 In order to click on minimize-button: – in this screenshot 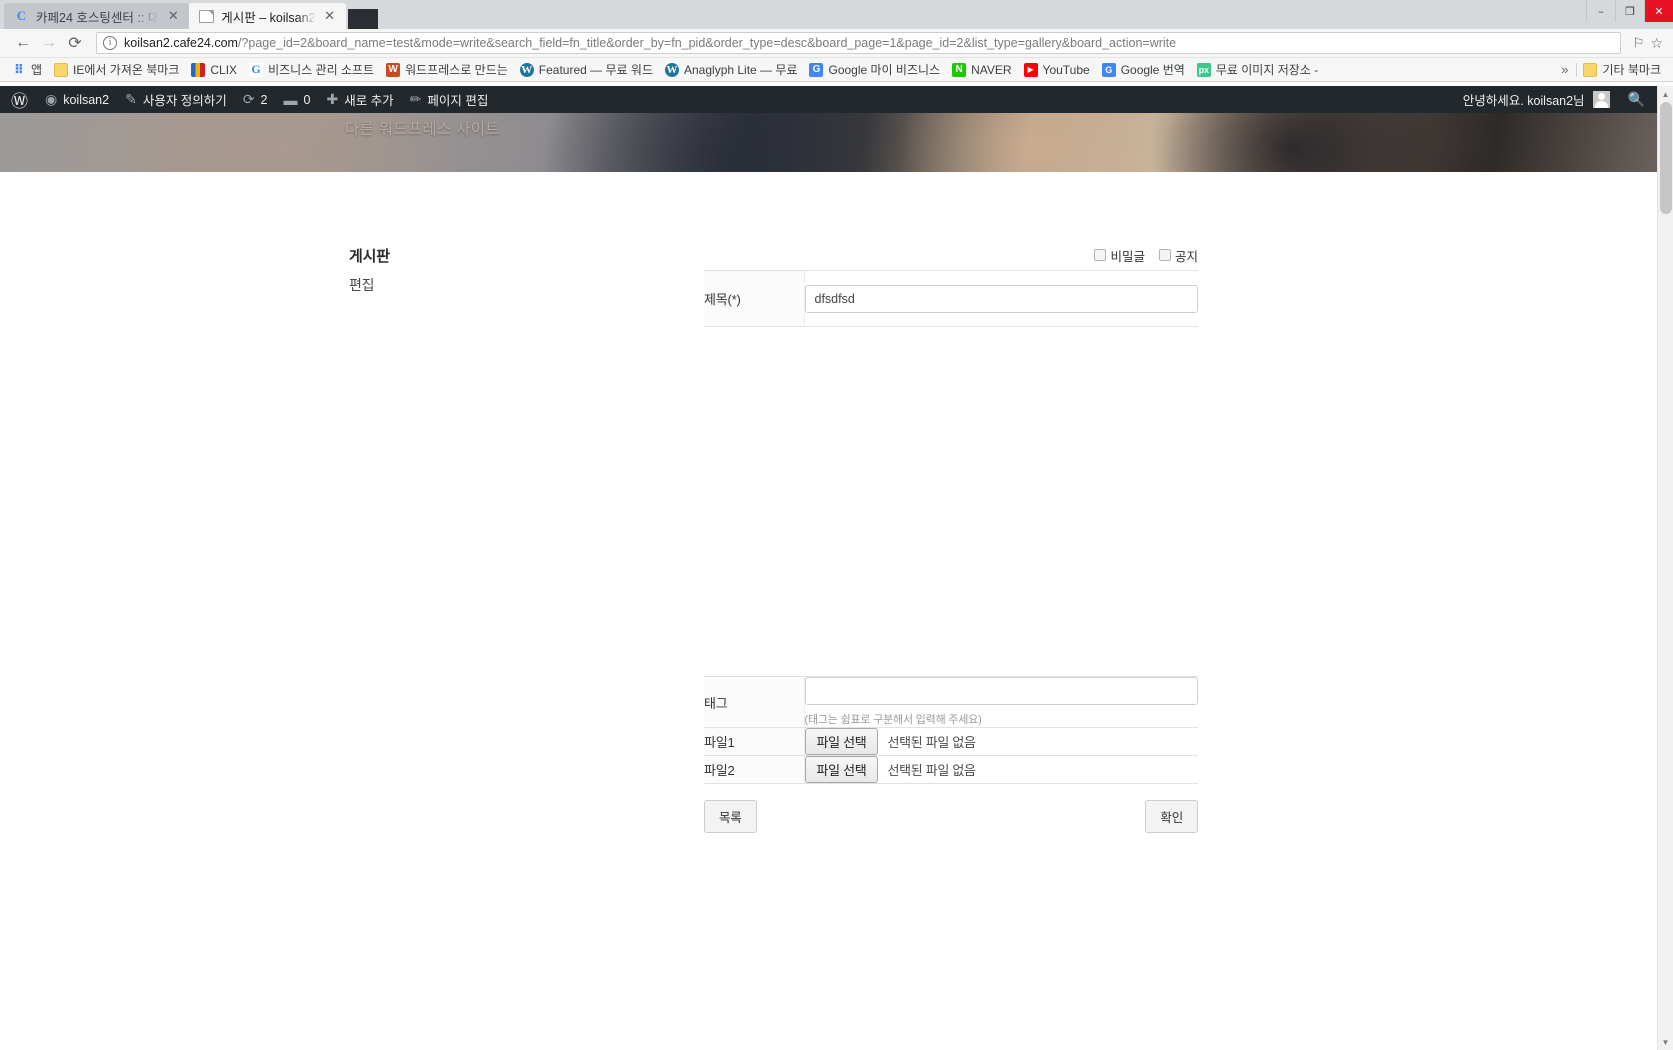, I will do `click(1600, 11)`.